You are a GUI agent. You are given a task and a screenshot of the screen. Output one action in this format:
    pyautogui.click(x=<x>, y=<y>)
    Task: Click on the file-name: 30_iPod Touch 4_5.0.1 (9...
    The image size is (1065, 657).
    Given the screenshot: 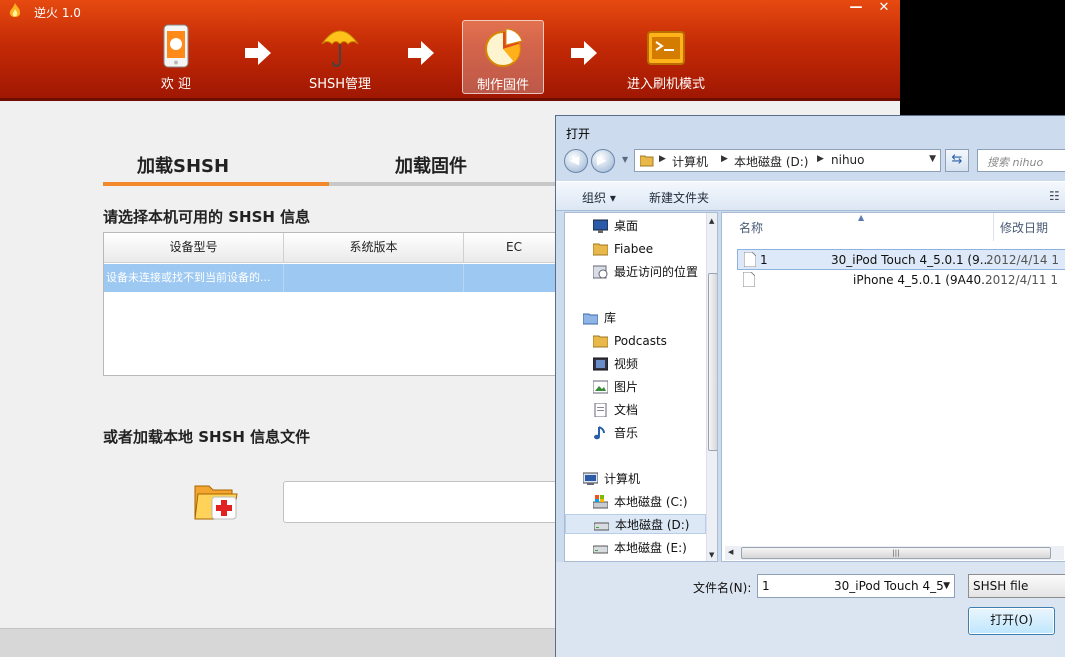 What is the action you would take?
    pyautogui.click(x=911, y=260)
    